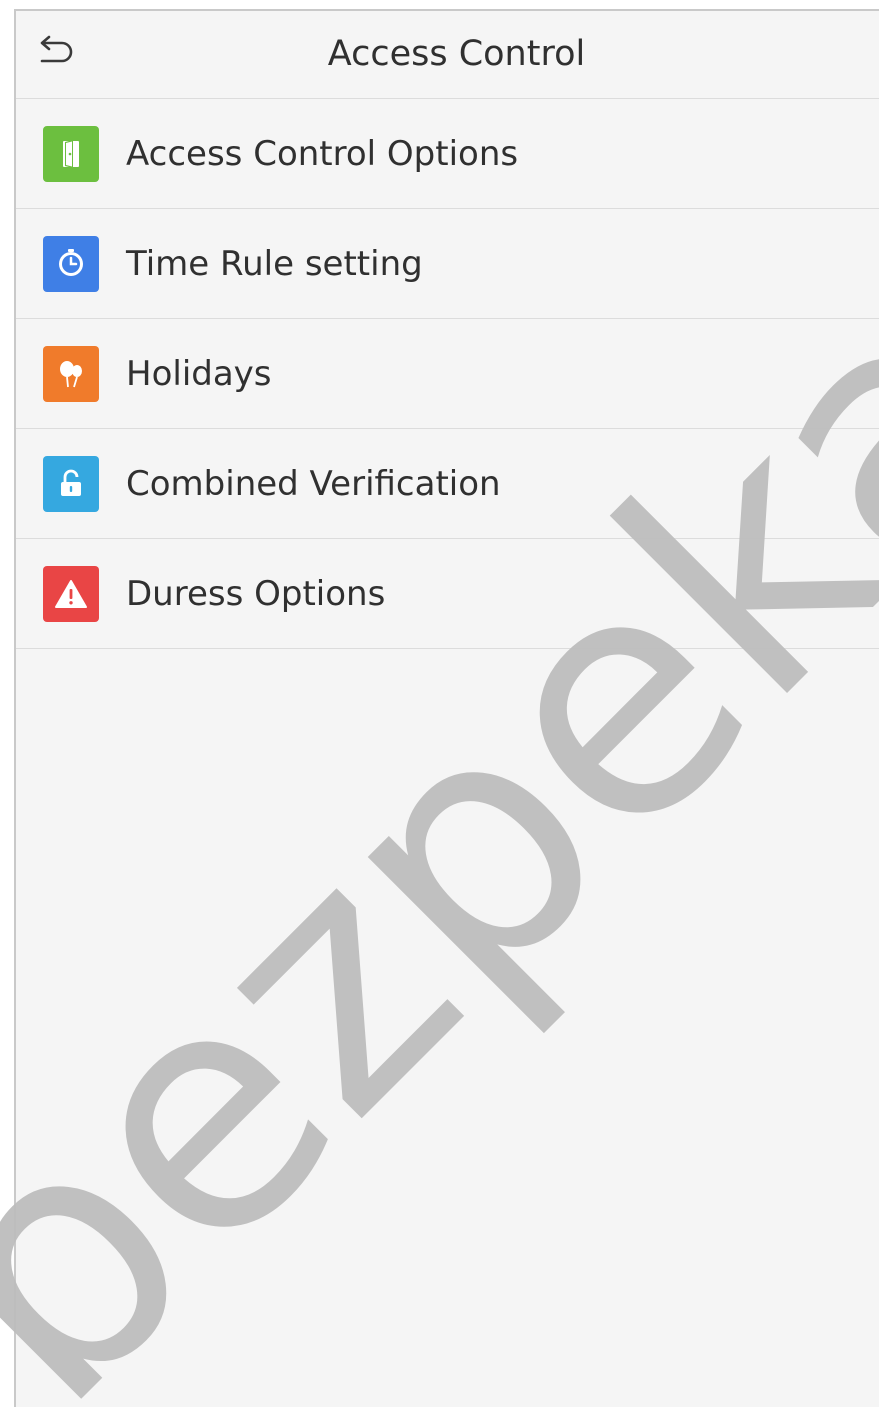 Image resolution: width=879 pixels, height=1407 pixels. I want to click on menu-item-label: Combined Verification, so click(313, 483).